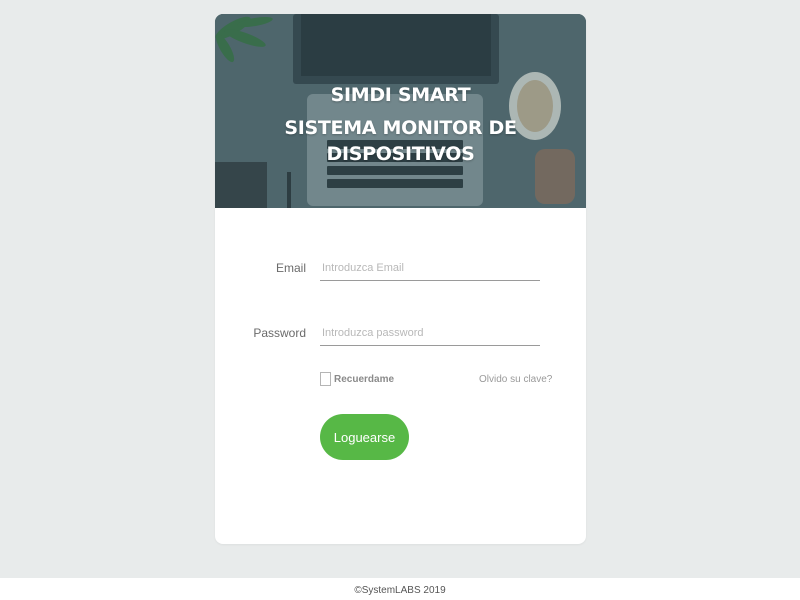  Describe the element at coordinates (279, 333) in the screenshot. I see `password-label: Password` at that location.